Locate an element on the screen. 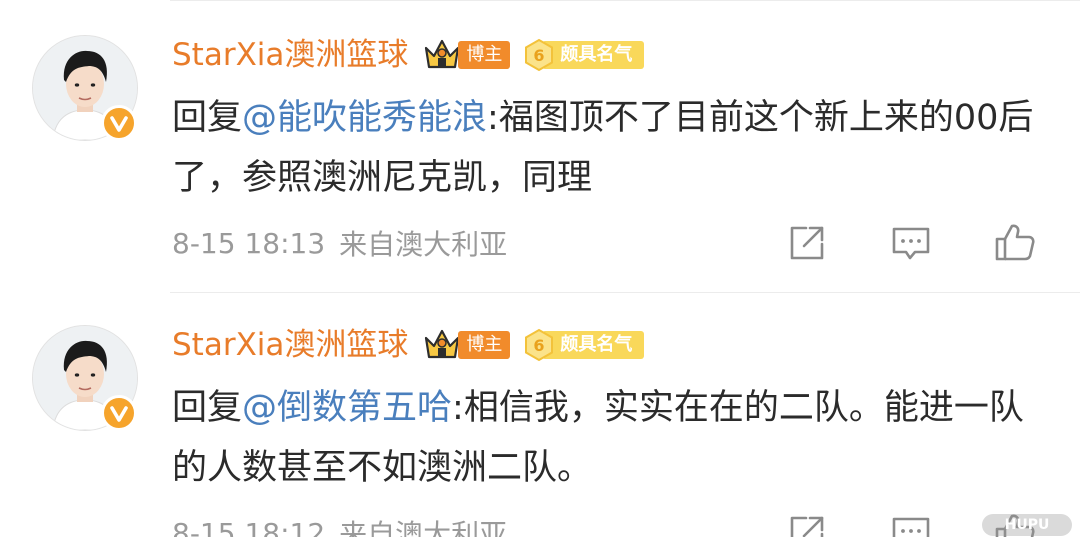 This screenshot has height=537, width=1080. meta-row: 8-15 18:13 来自澳大利亚 is located at coordinates (339, 243).